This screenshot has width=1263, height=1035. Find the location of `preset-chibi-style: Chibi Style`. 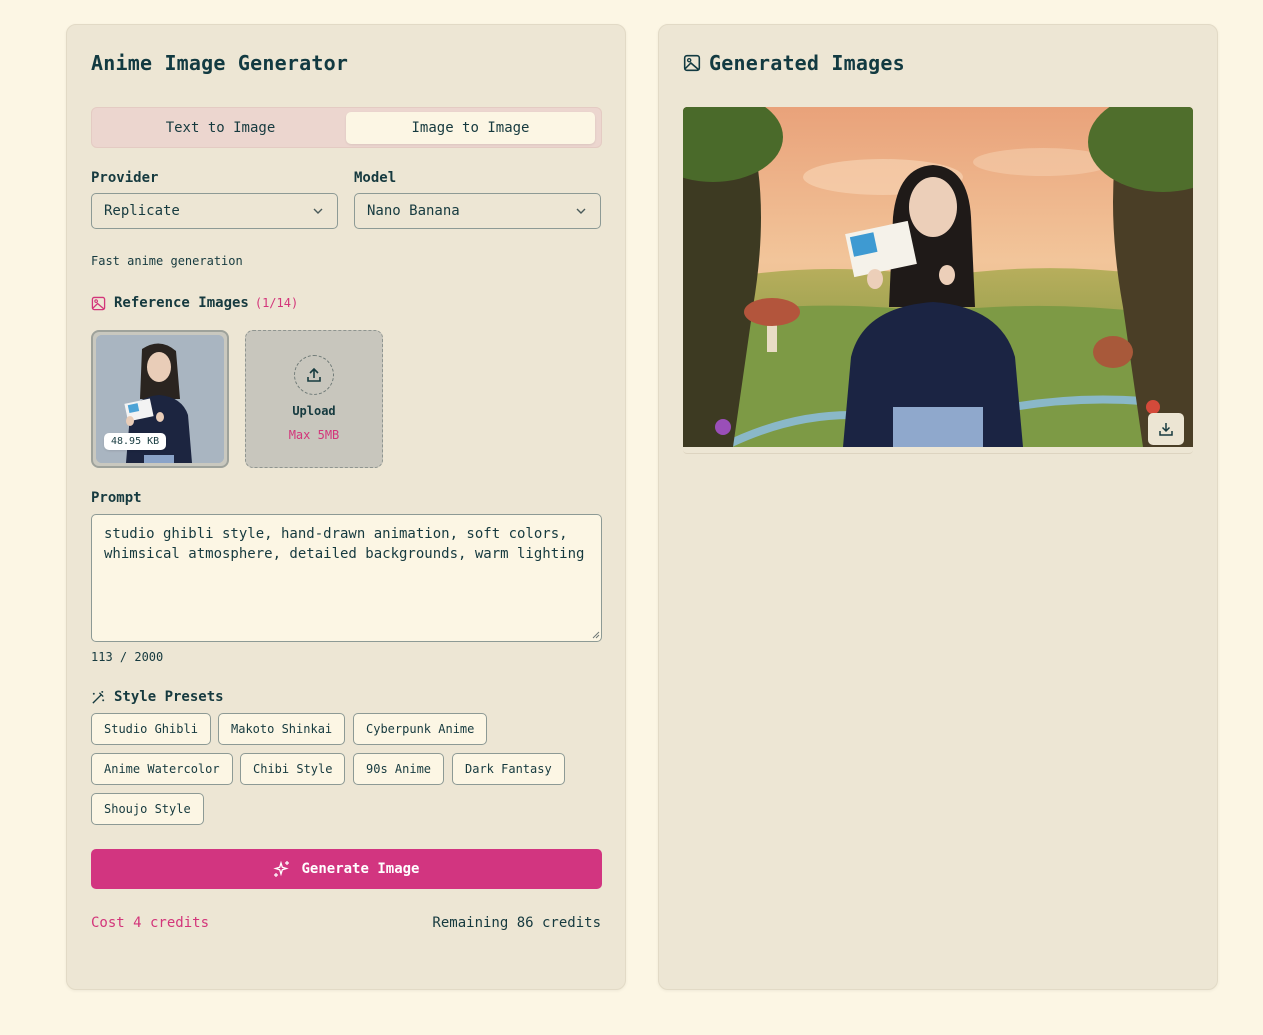

preset-chibi-style: Chibi Style is located at coordinates (293, 769).